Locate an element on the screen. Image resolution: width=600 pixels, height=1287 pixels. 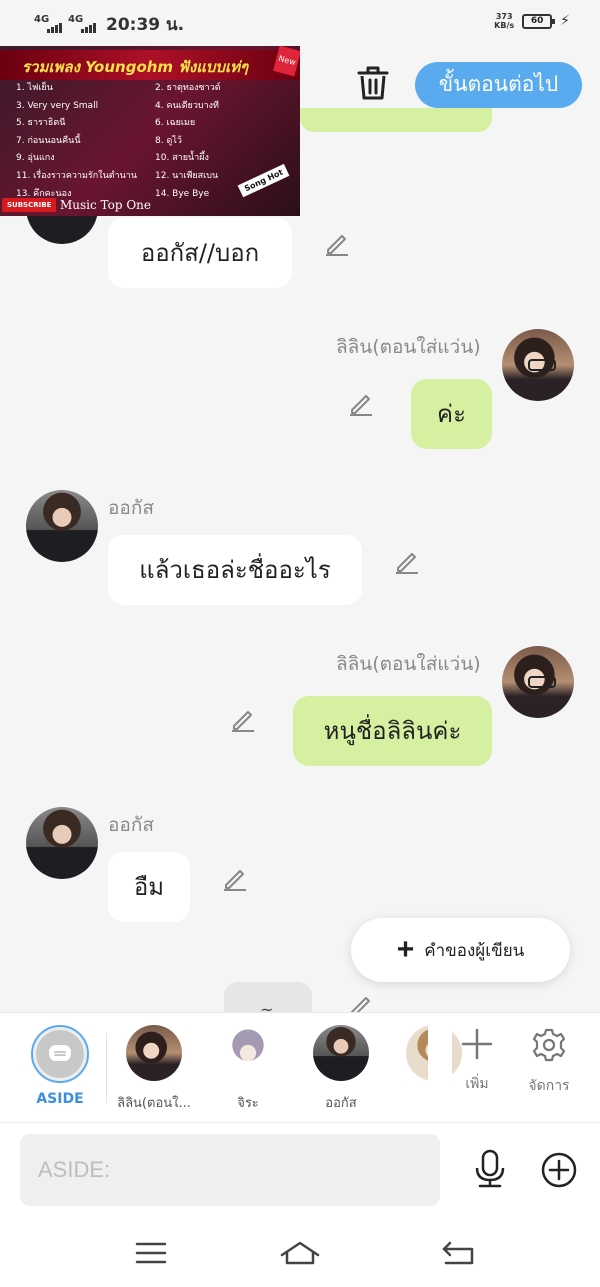
gear-icon is located at coordinates (549, 1045).